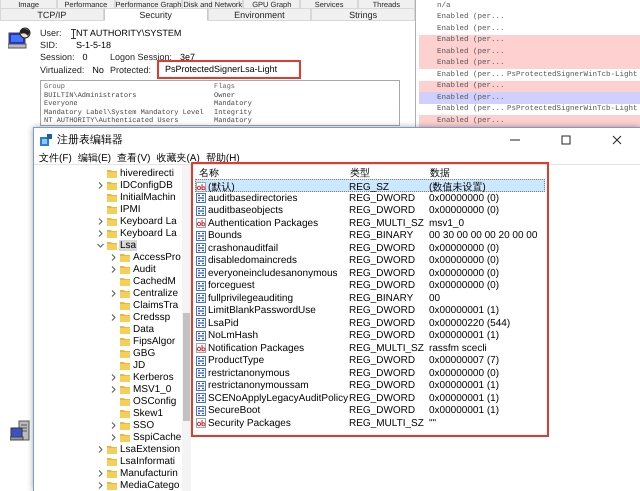 This screenshot has width=640, height=491. What do you see at coordinates (148, 197) in the screenshot?
I see `tree-item: InitialMachin` at bounding box center [148, 197].